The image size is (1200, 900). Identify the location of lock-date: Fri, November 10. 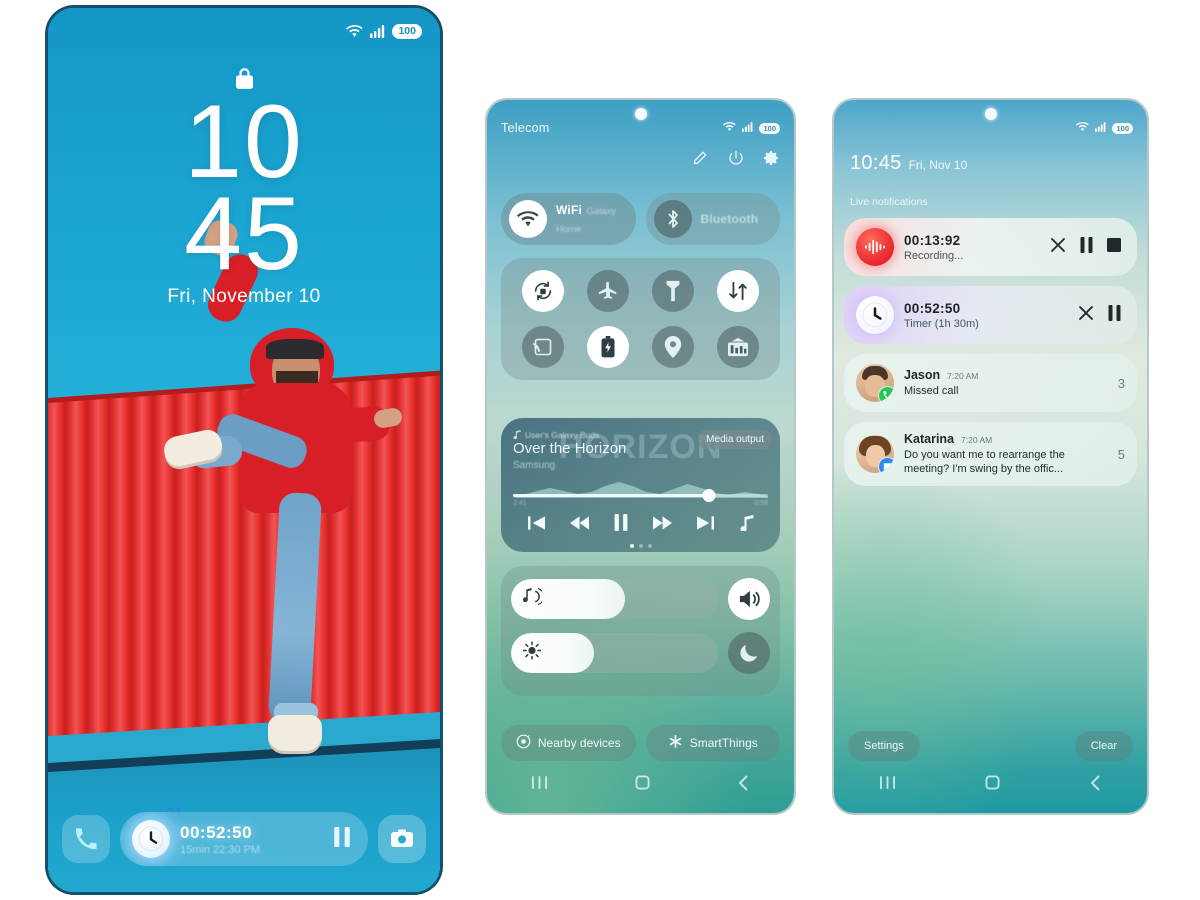
(244, 296).